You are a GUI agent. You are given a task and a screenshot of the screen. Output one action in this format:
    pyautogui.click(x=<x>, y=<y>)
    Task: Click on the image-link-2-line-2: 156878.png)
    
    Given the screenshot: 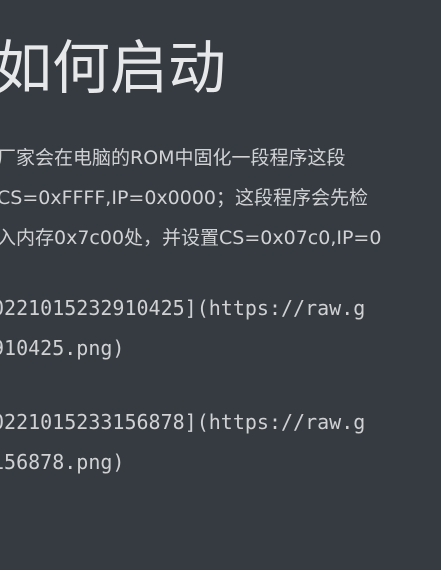 What is the action you would take?
    pyautogui.click(x=62, y=462)
    